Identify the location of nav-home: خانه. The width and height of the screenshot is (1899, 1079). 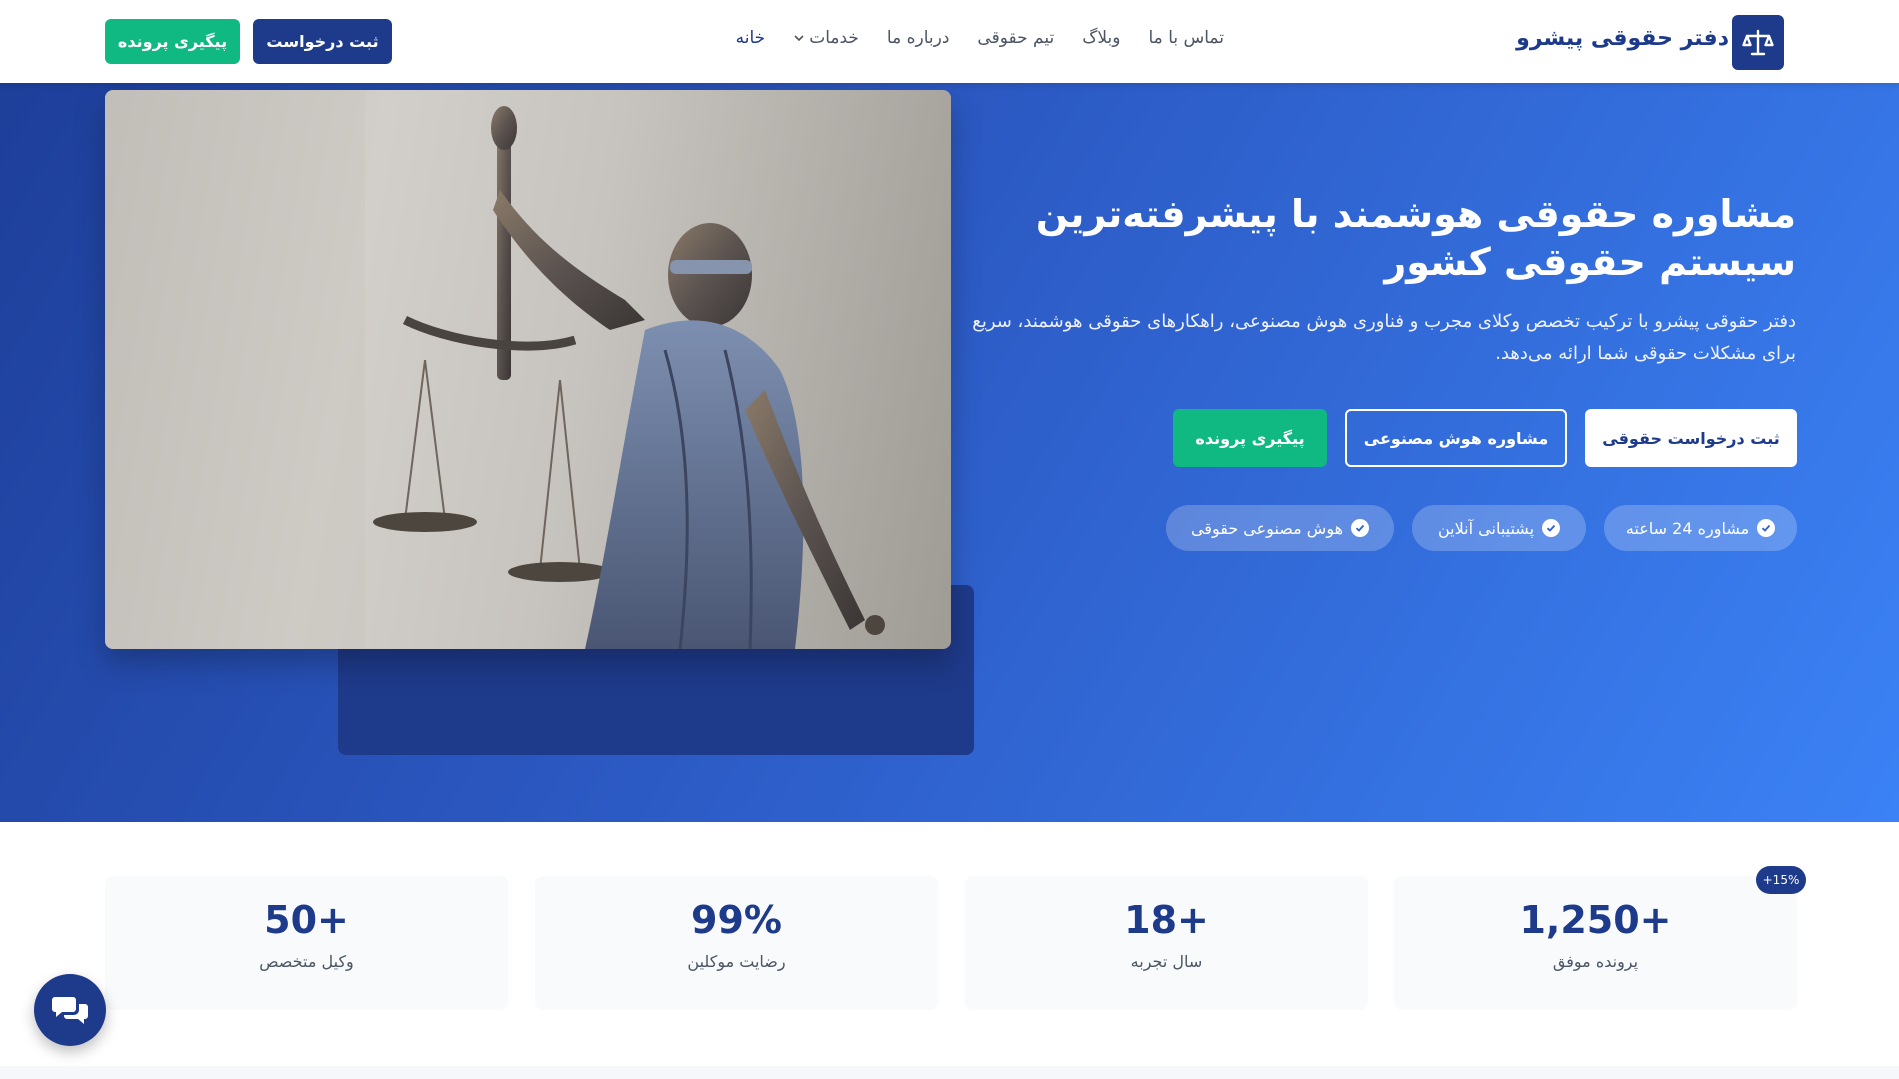
(751, 38).